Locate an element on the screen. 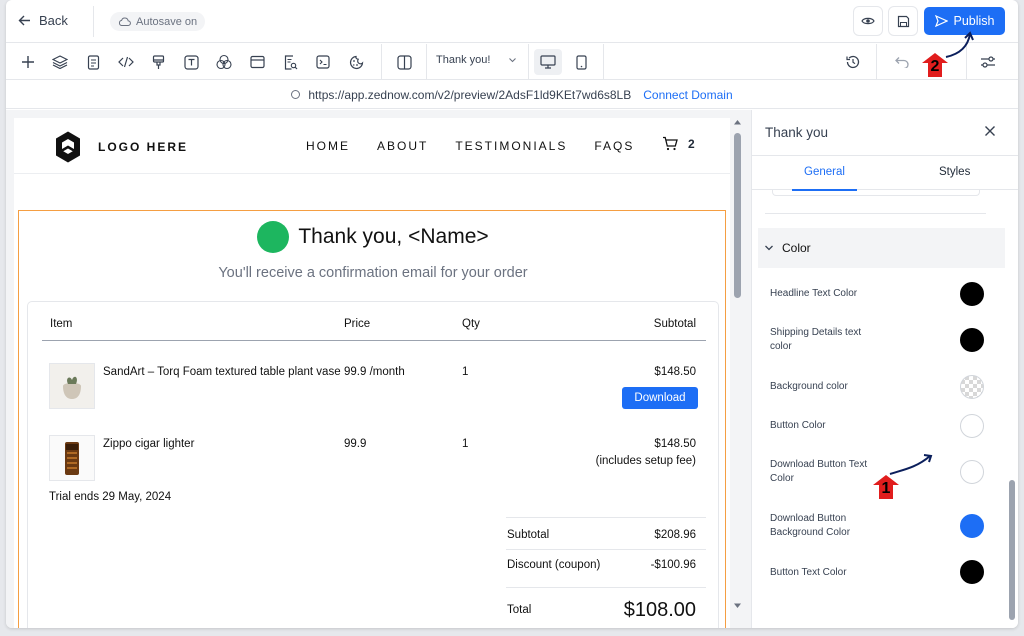 This screenshot has width=1024, height=636. annotation-marker-2: 2 is located at coordinates (935, 65).